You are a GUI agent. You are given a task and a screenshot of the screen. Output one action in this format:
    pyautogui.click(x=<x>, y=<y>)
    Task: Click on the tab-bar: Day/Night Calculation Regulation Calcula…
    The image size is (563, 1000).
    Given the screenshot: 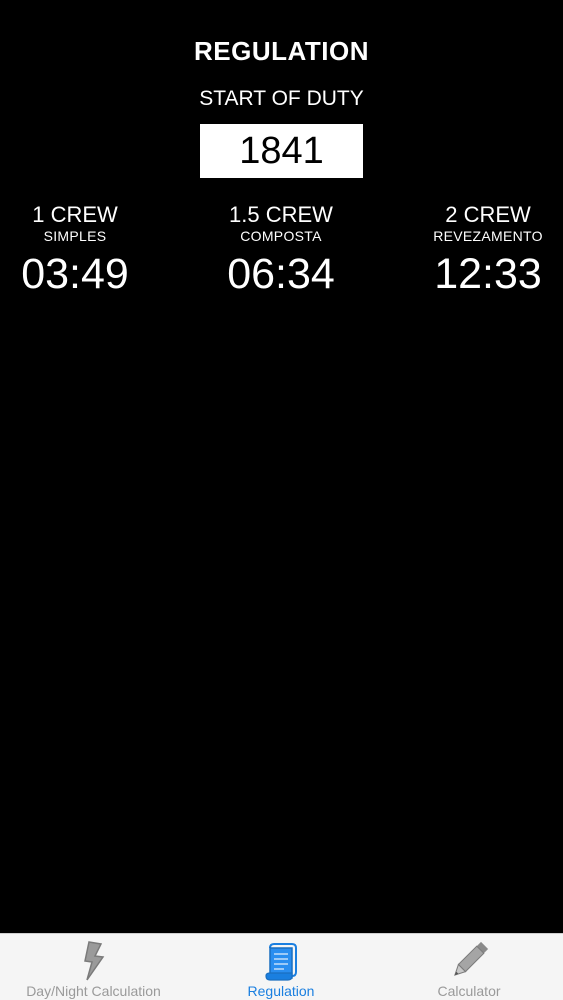 What is the action you would take?
    pyautogui.click(x=281, y=966)
    